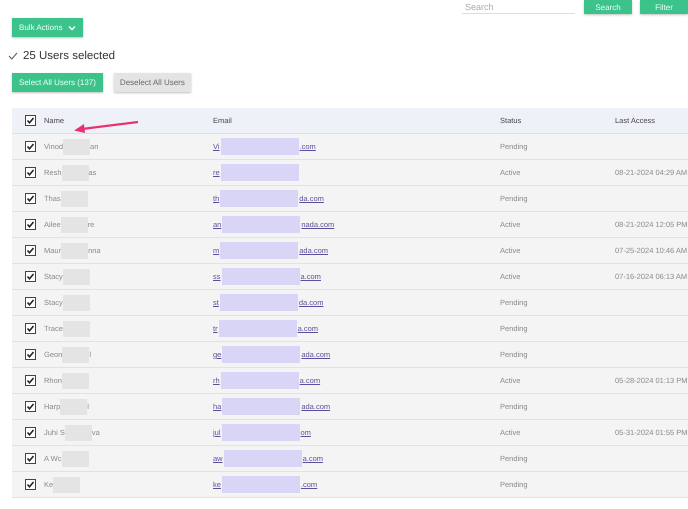 The height and width of the screenshot is (509, 688). I want to click on search-field: Search, so click(518, 7).